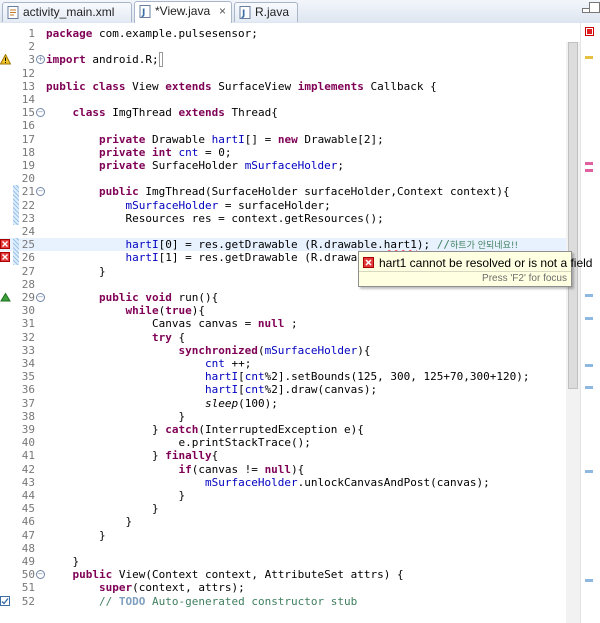 This screenshot has width=600, height=623. I want to click on code-text: private int cnt = 0;, so click(165, 152).